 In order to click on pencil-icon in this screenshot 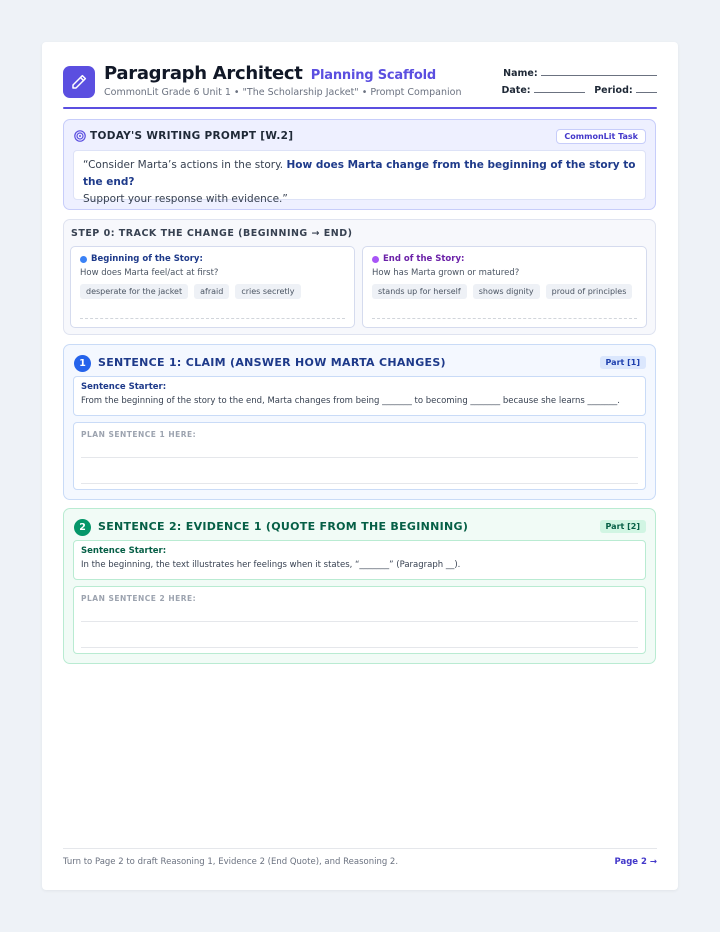, I will do `click(79, 82)`.